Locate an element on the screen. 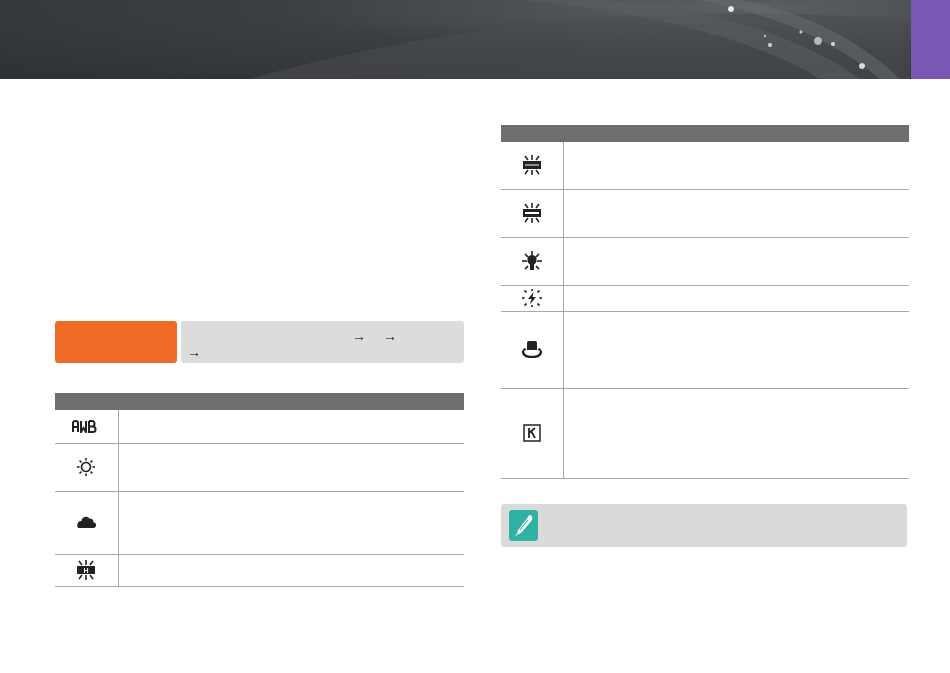 This screenshot has height=673, width=950. fluorescent-n-icon is located at coordinates (531, 213).